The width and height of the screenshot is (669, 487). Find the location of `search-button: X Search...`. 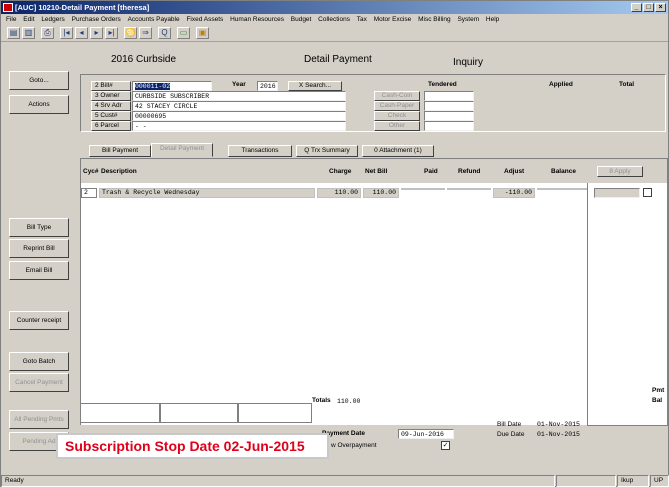

search-button: X Search... is located at coordinates (315, 86).